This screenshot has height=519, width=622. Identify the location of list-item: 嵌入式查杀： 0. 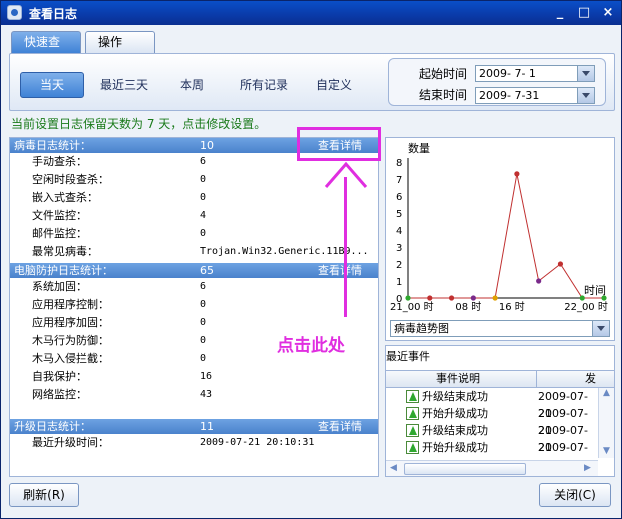
(119, 197).